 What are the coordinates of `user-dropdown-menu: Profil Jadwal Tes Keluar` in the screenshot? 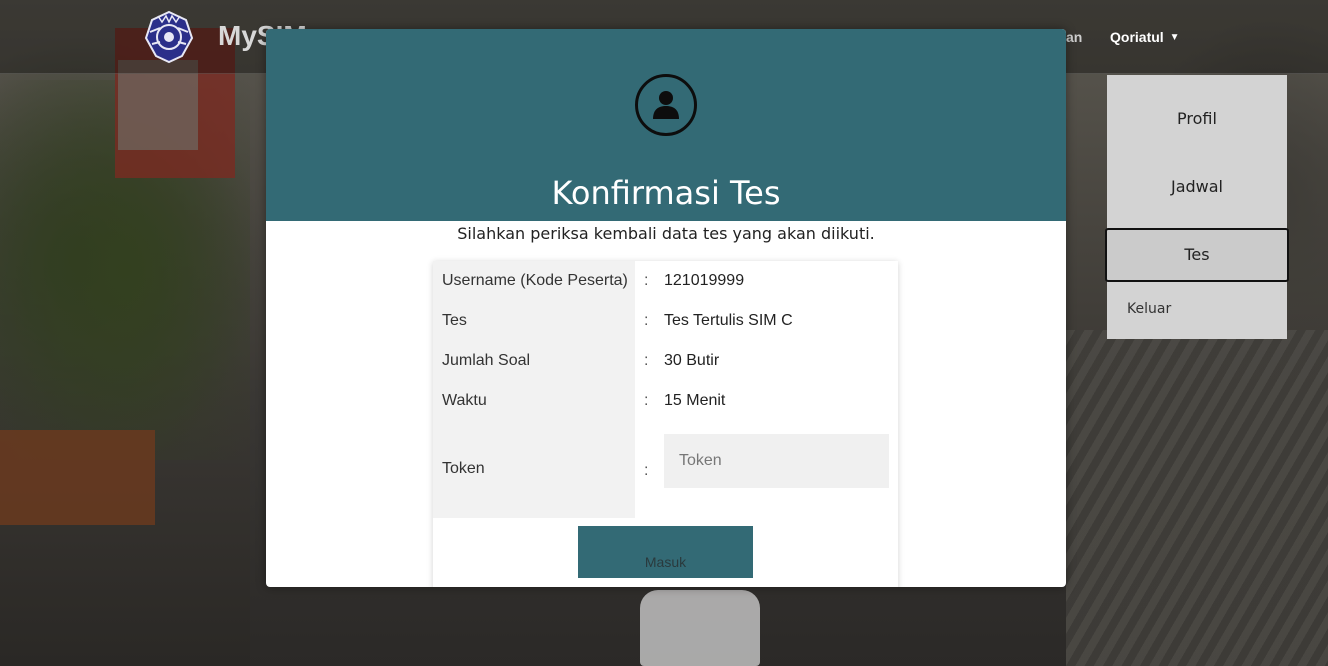 It's located at (1197, 207).